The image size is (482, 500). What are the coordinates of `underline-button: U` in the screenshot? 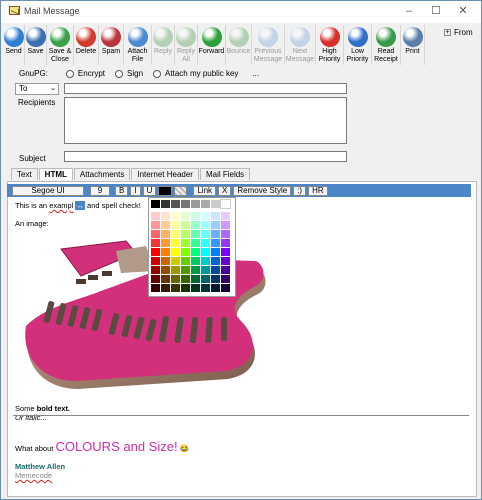 It's located at (149, 190).